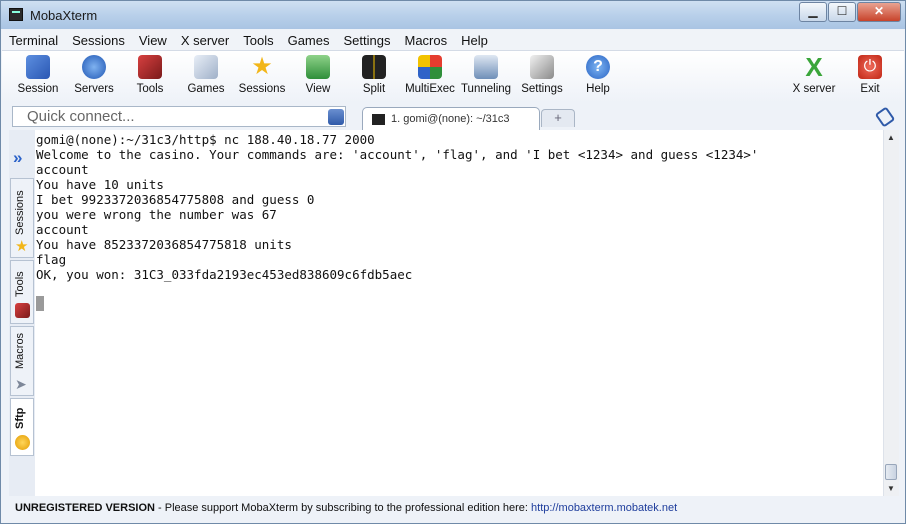 This screenshot has width=906, height=524. Describe the element at coordinates (22, 442) in the screenshot. I see `sftp-icon` at that location.